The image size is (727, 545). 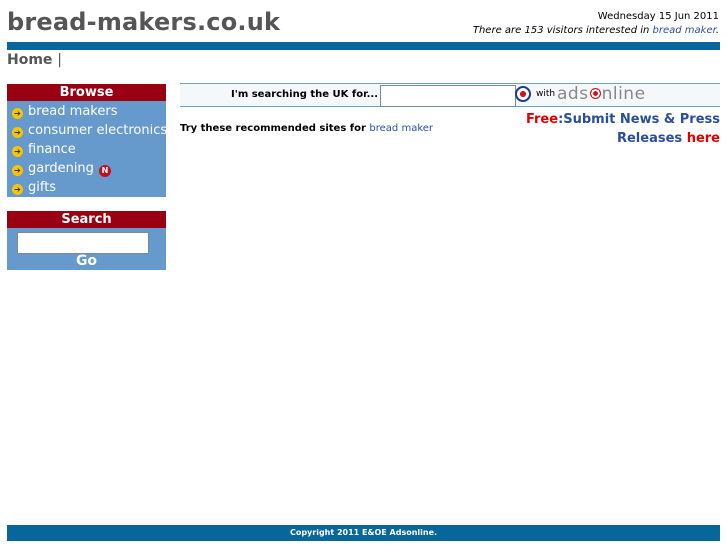 What do you see at coordinates (546, 94) in the screenshot?
I see `with-label: with` at bounding box center [546, 94].